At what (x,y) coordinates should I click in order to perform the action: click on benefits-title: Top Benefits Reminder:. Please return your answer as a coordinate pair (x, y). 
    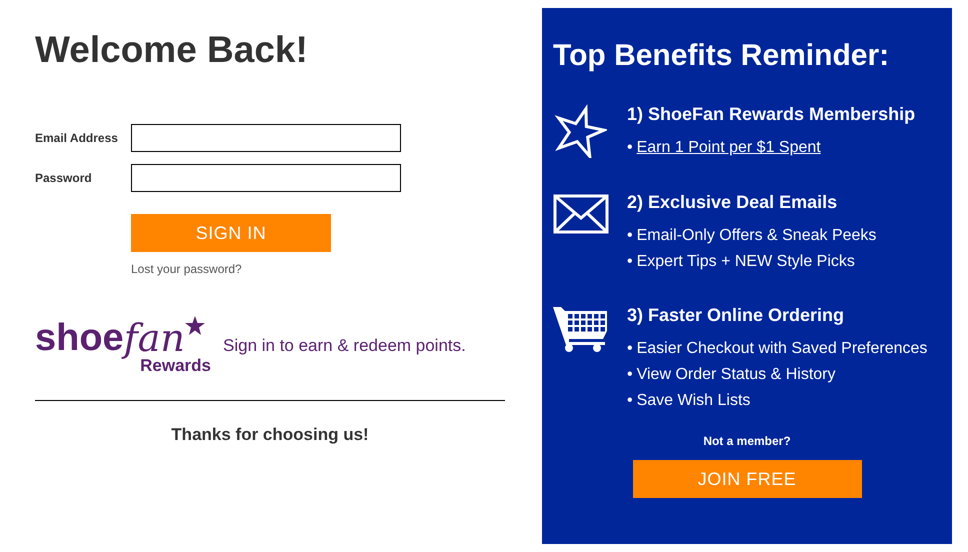
    Looking at the image, I should click on (721, 56).